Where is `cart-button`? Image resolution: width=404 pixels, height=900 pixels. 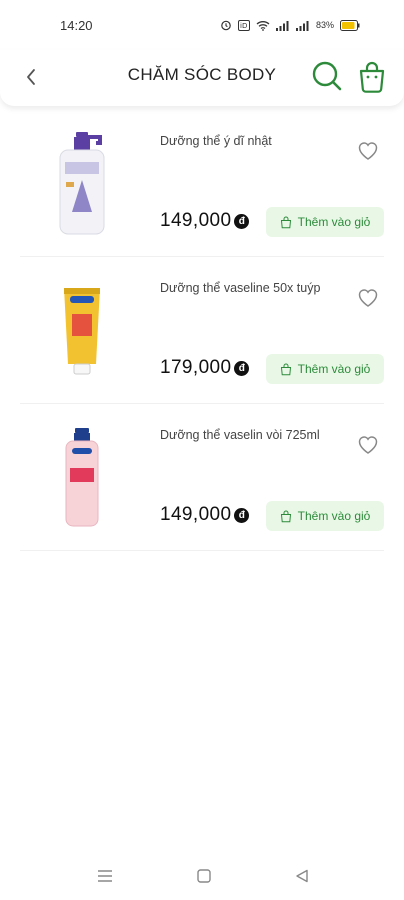 cart-button is located at coordinates (372, 76).